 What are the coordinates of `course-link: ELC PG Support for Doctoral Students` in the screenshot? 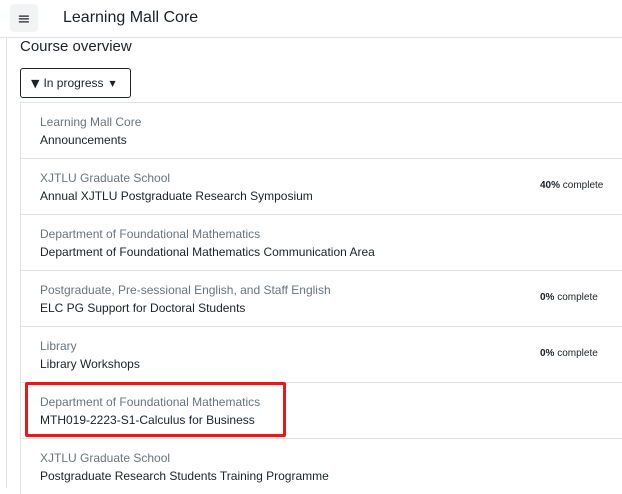 It's located at (142, 308).